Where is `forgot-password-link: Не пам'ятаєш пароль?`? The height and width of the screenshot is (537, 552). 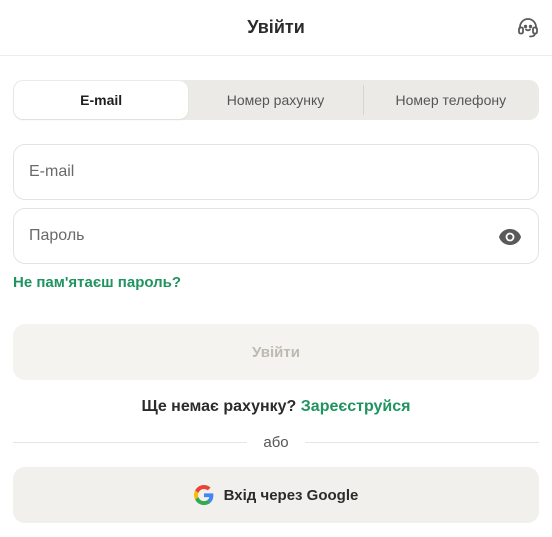
forgot-password-link: Не пам'ятаєш пароль? is located at coordinates (97, 282).